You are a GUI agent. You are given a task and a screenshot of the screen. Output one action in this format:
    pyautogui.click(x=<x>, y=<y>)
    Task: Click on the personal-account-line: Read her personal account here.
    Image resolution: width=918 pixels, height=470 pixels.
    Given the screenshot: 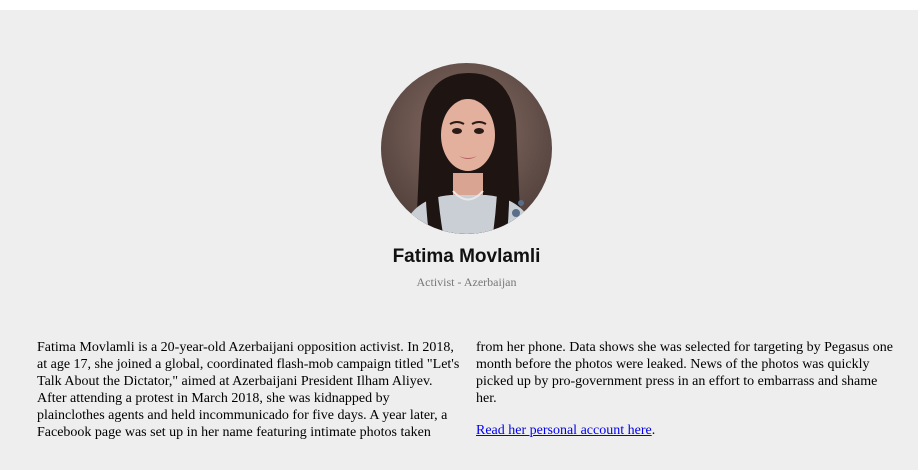 What is the action you would take?
    pyautogui.click(x=687, y=430)
    